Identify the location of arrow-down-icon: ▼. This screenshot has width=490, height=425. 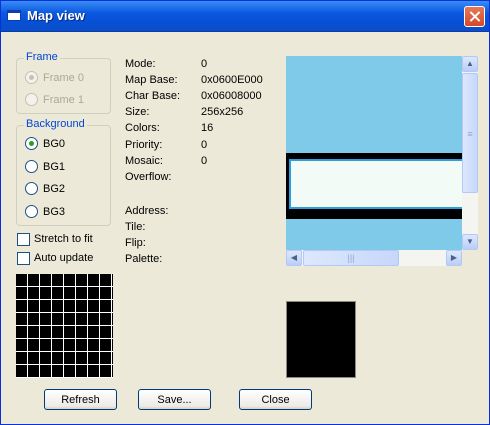
(470, 242).